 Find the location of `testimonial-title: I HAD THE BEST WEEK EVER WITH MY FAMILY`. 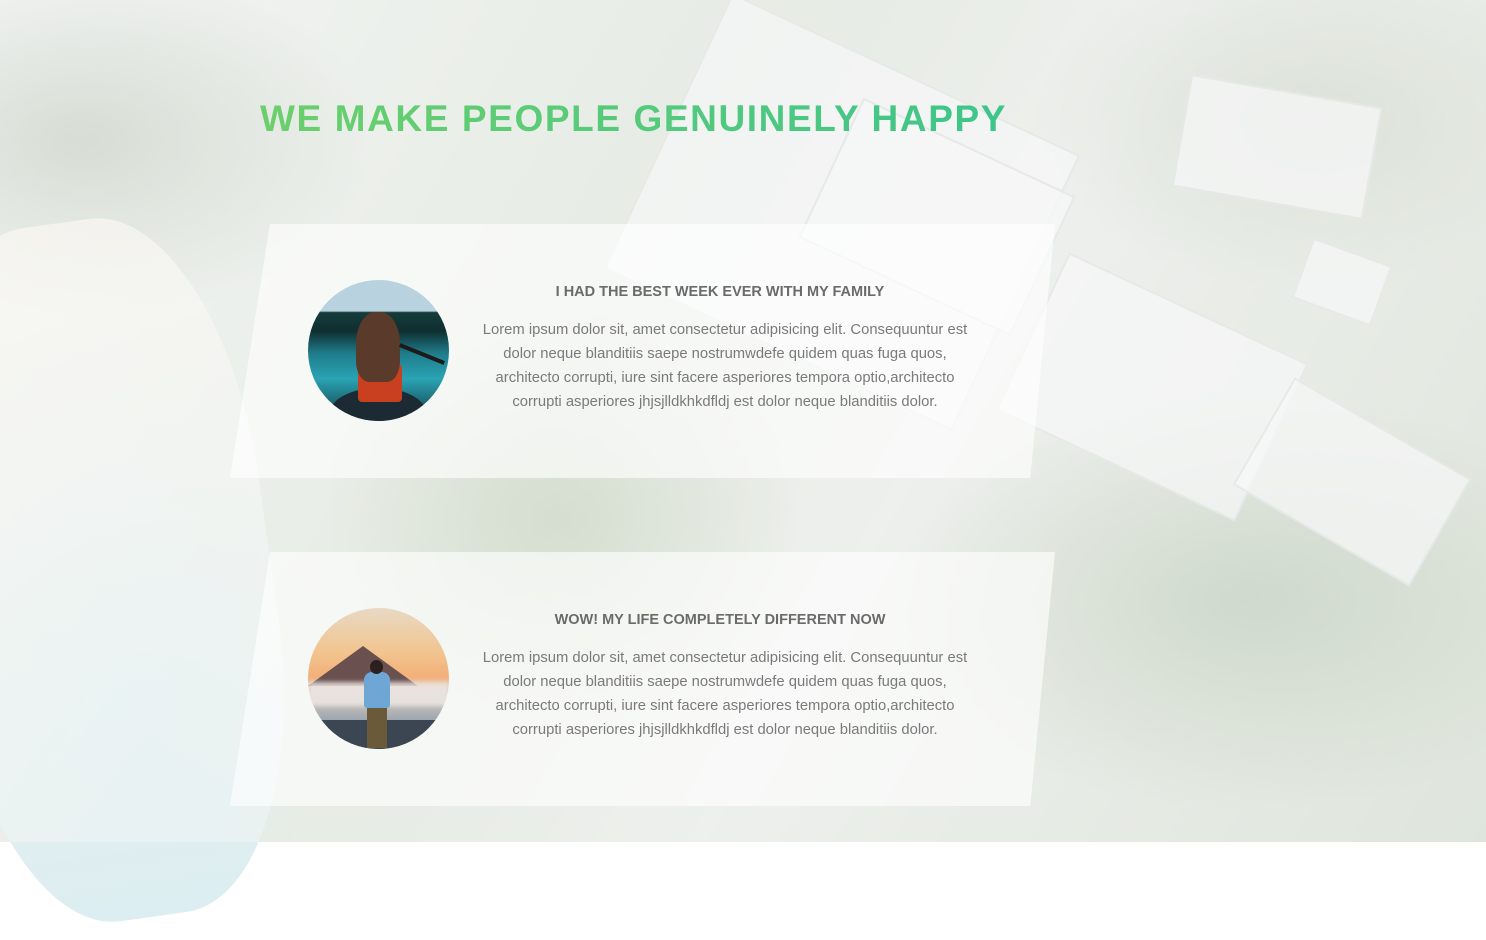

testimonial-title: I HAD THE BEST WEEK EVER WITH MY FAMILY is located at coordinates (720, 292).